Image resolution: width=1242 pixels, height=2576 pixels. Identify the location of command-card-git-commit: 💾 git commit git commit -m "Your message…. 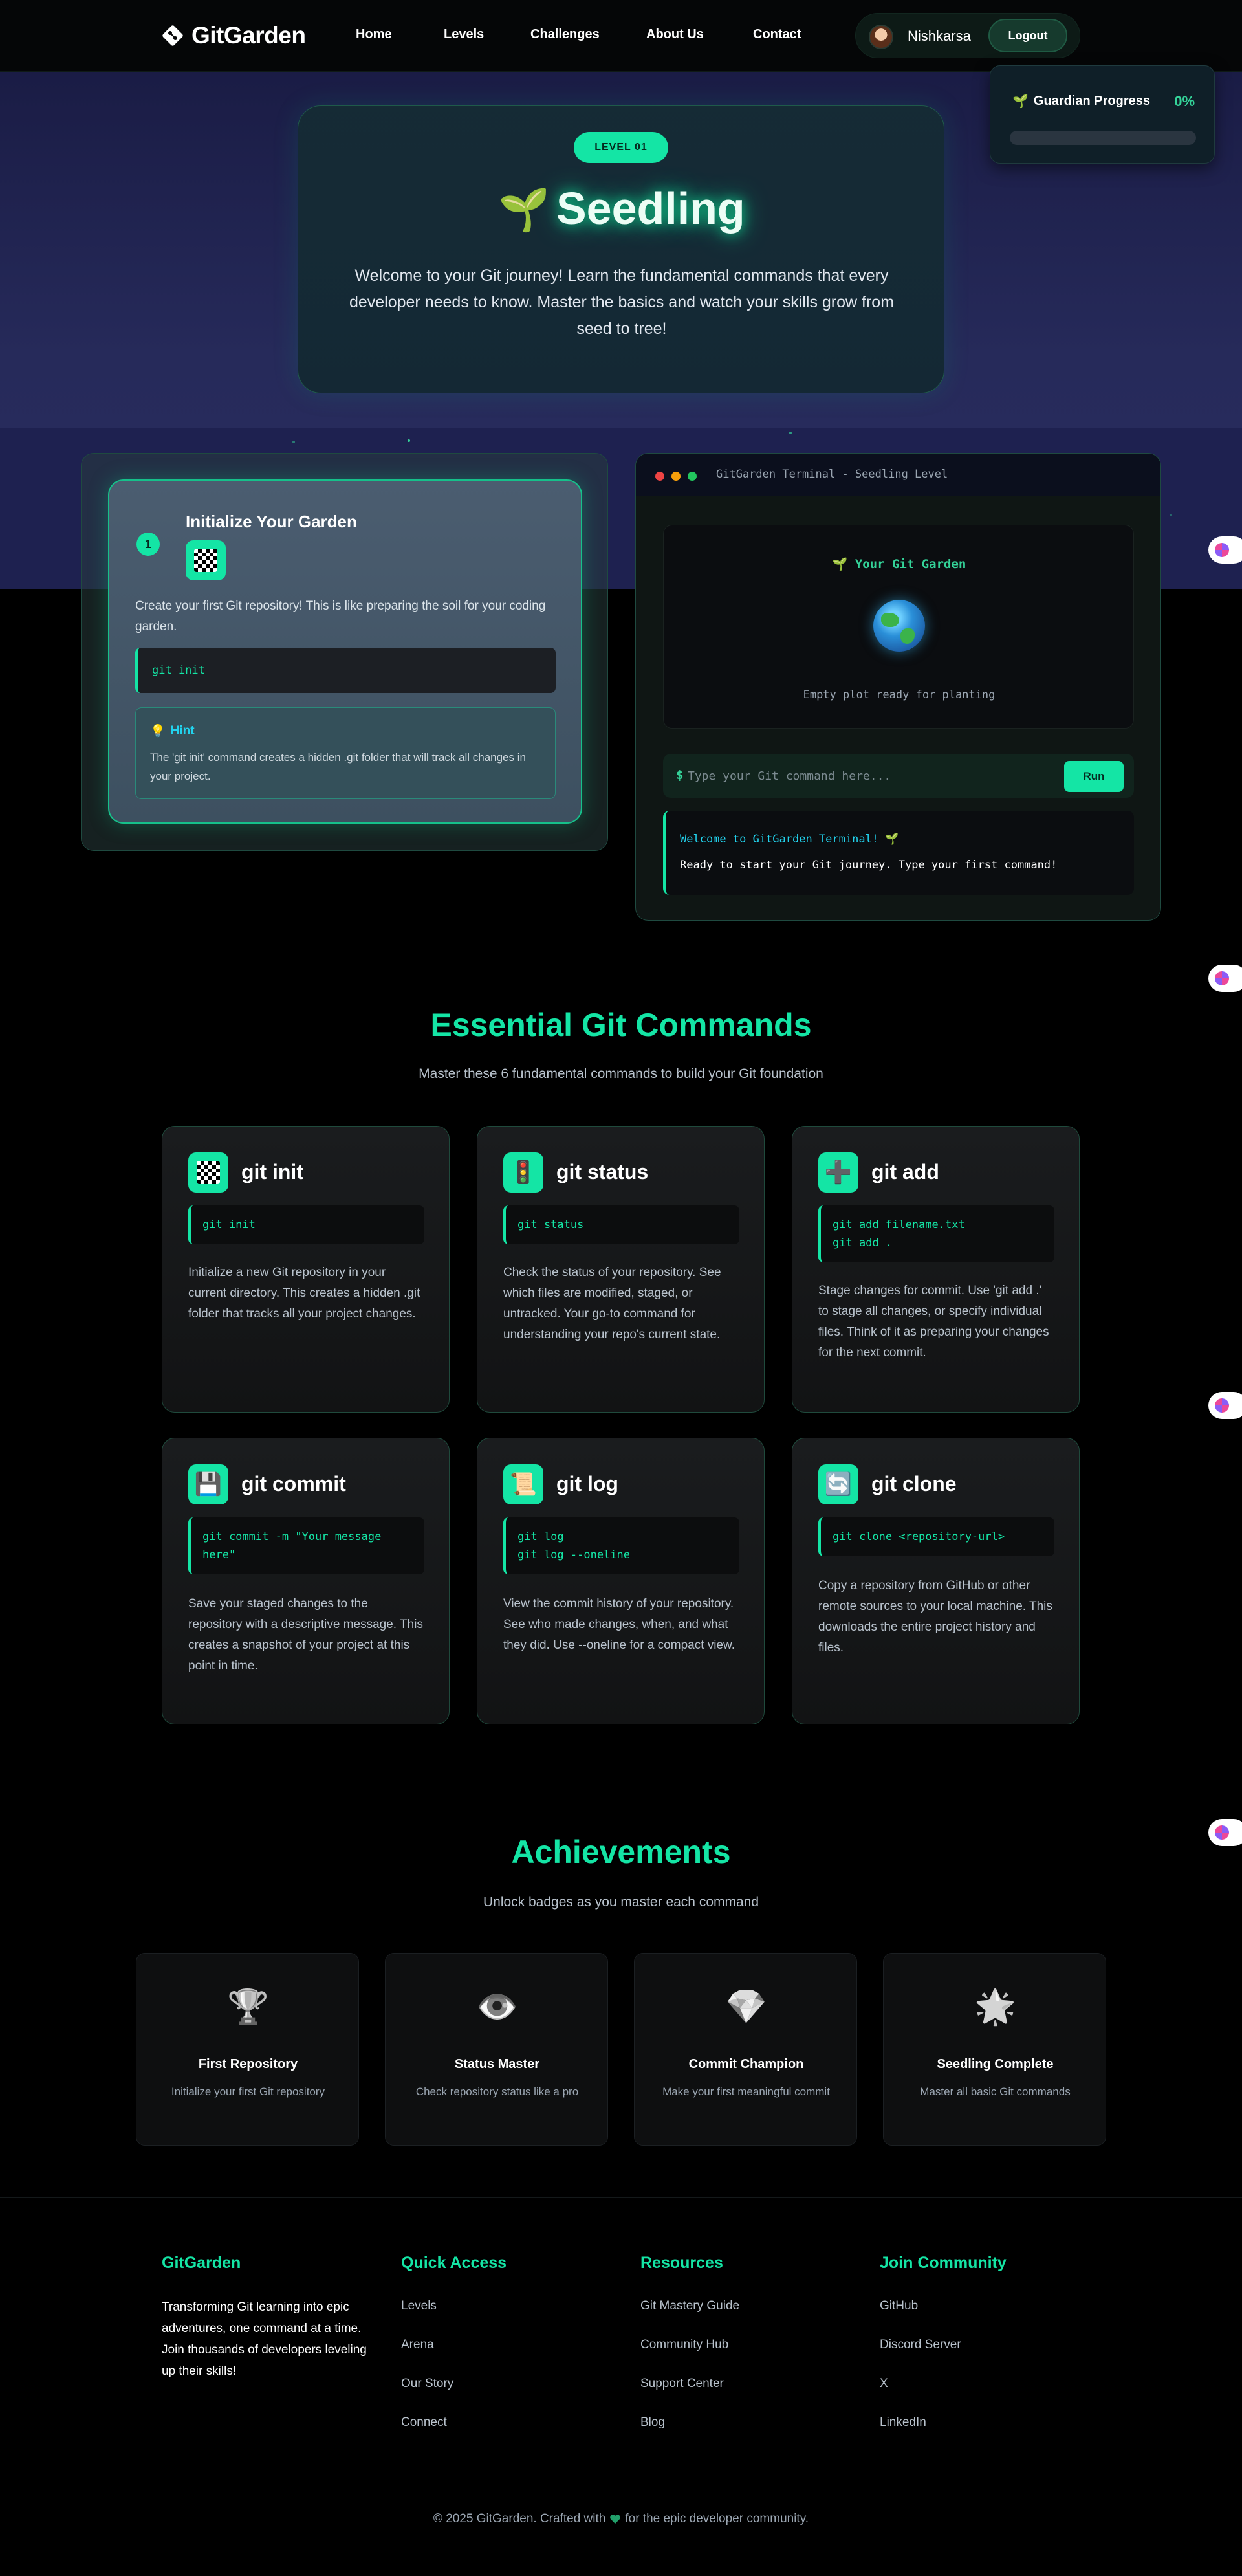
(306, 1581).